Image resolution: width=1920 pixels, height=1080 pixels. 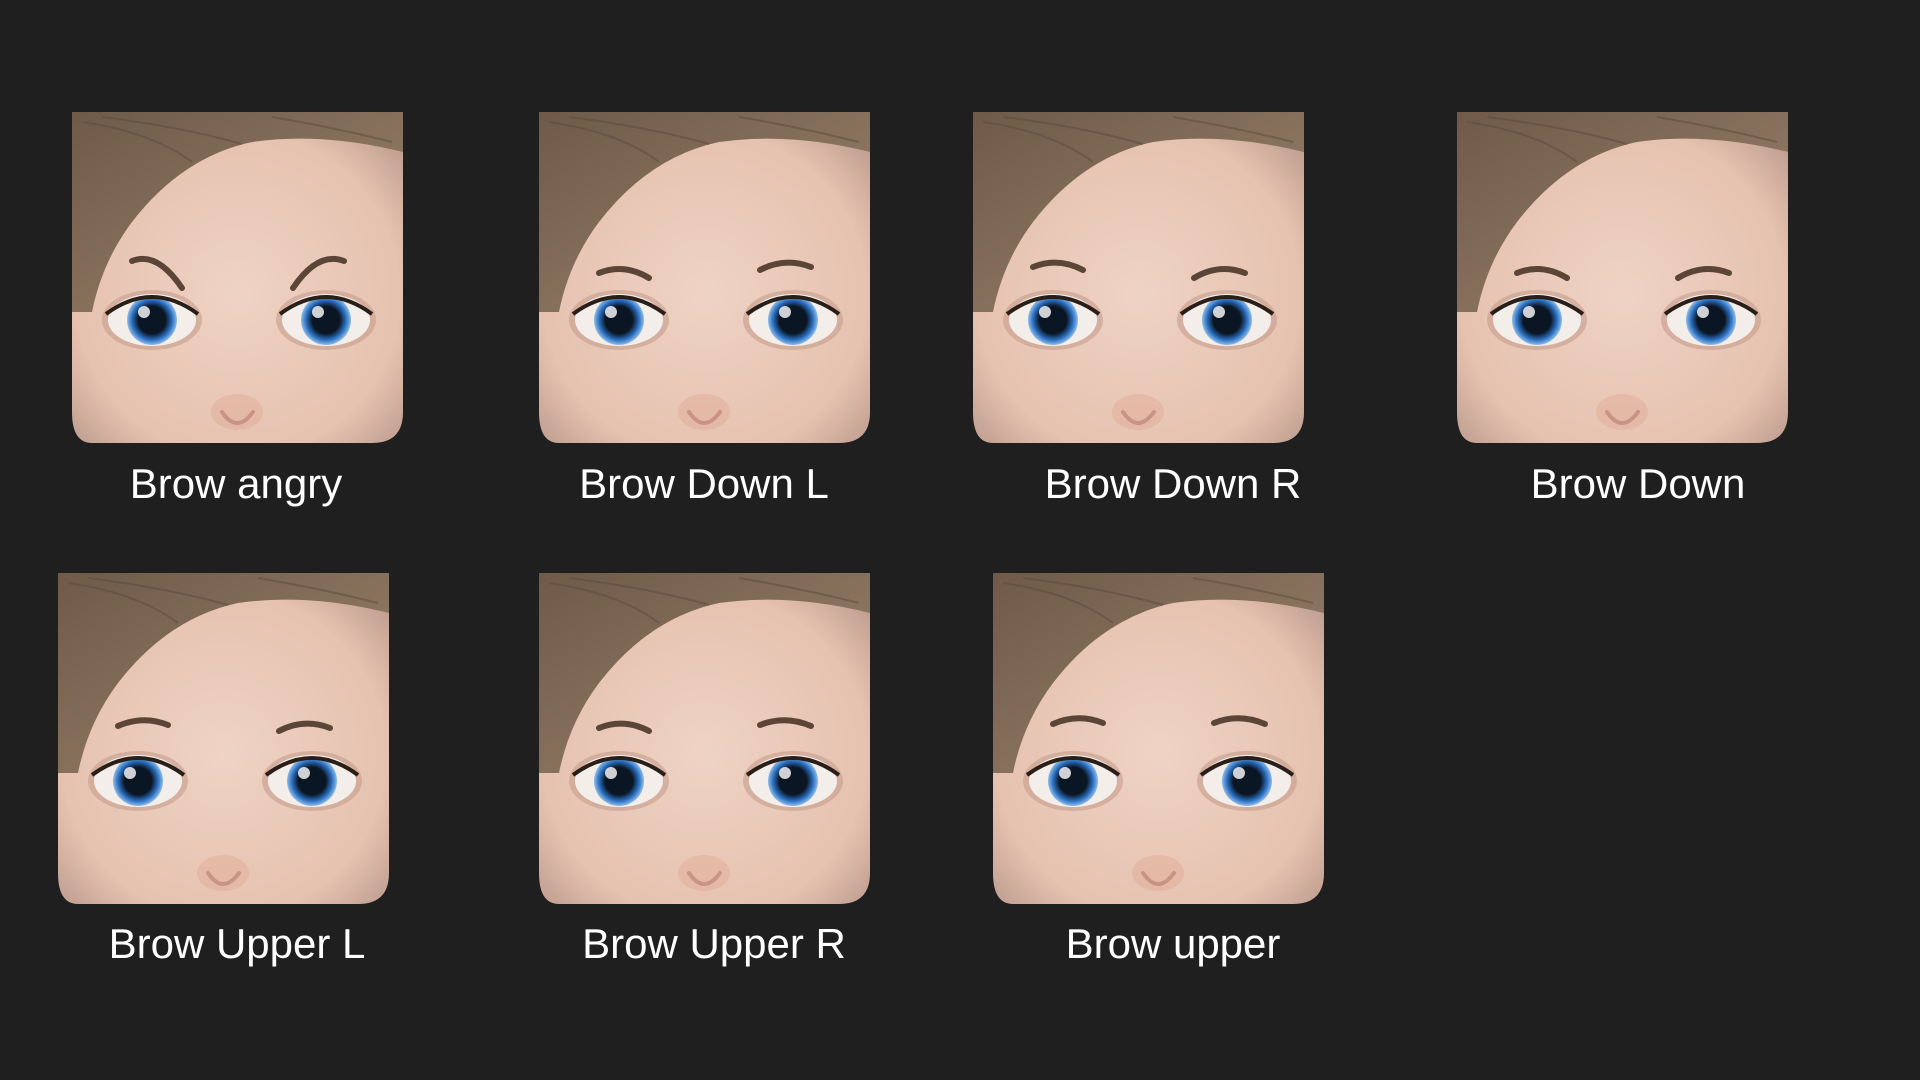 I want to click on face-thumbnail-brow-upper, so click(x=1158, y=738).